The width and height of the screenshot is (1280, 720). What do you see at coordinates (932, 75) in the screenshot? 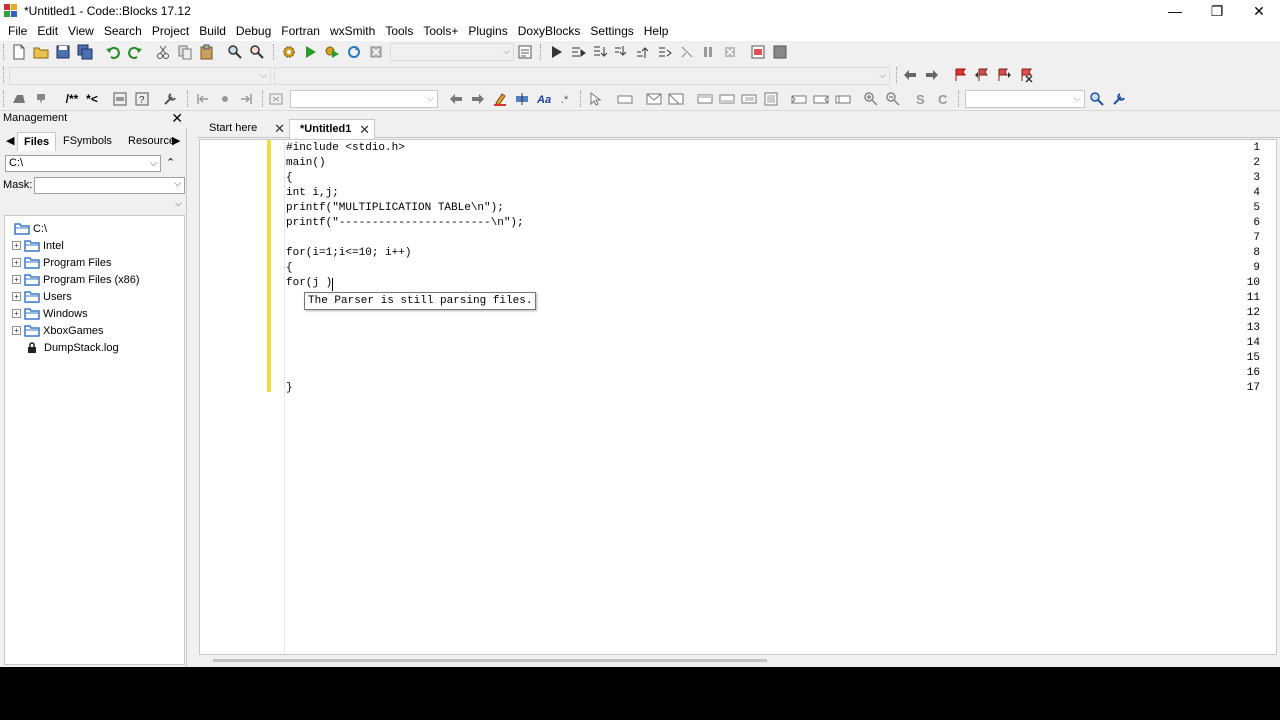
I see `jump-forward-icon` at bounding box center [932, 75].